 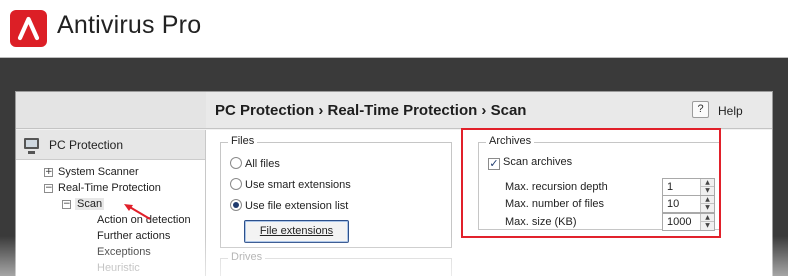 I want to click on sidebar-item-further-actions: Further actions, so click(x=133, y=236).